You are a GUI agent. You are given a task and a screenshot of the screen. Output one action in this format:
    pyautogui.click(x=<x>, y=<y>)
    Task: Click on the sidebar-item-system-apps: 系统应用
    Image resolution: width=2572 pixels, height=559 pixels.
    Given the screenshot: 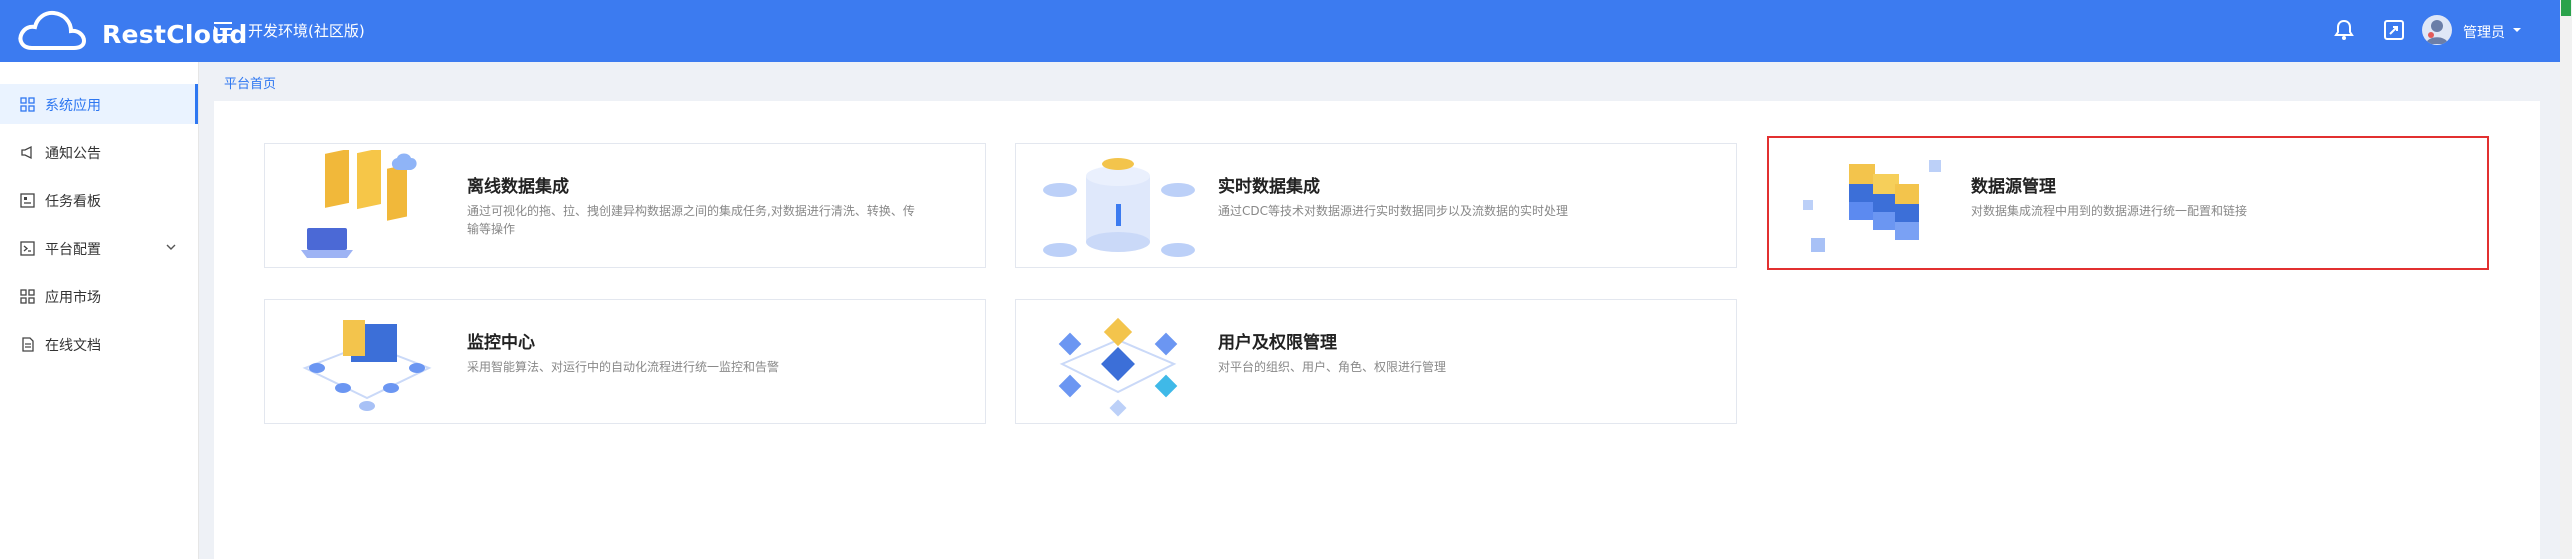 What is the action you would take?
    pyautogui.click(x=99, y=104)
    